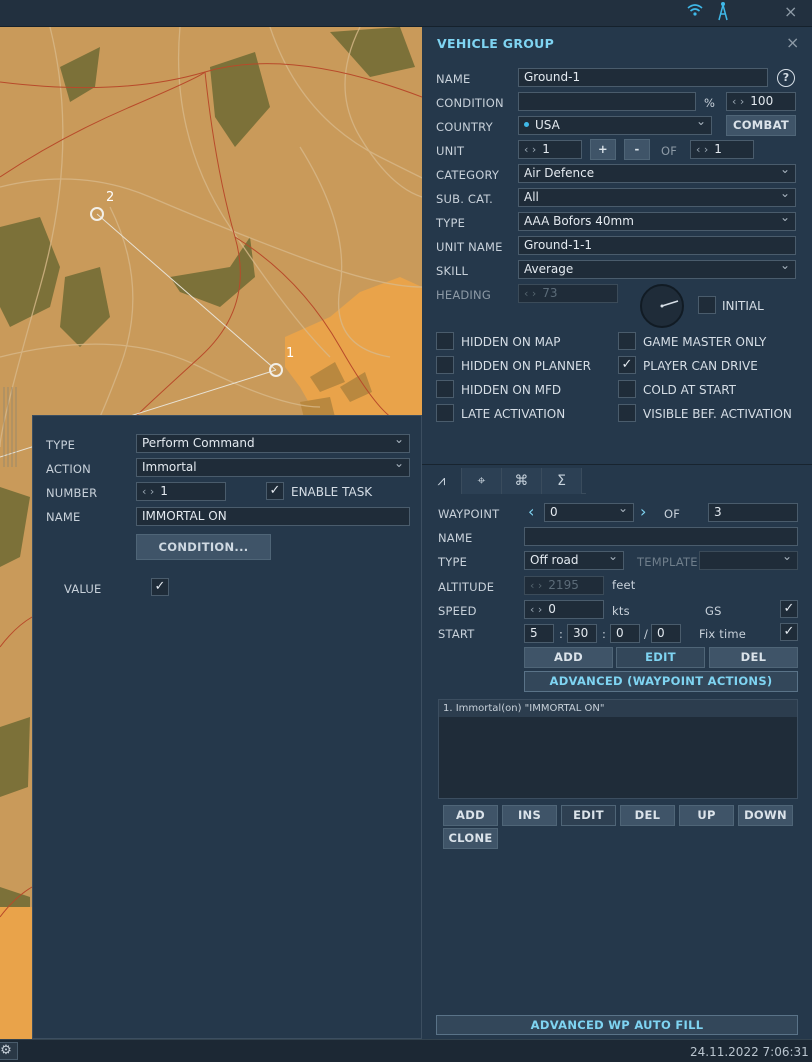 This screenshot has height=1062, width=812. I want to click on remove-unit-button: -, so click(637, 149).